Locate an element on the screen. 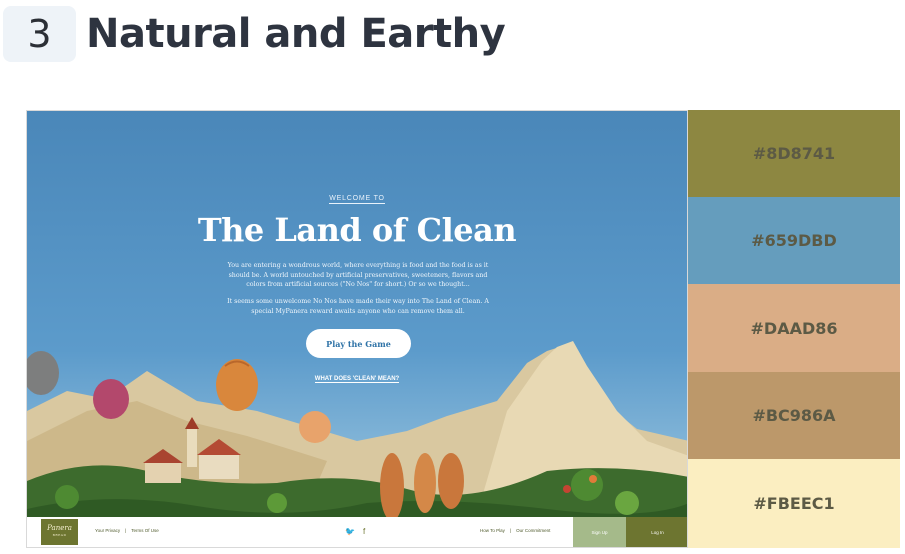 The image size is (905, 554). color-swatch: #659DBD is located at coordinates (794, 240).